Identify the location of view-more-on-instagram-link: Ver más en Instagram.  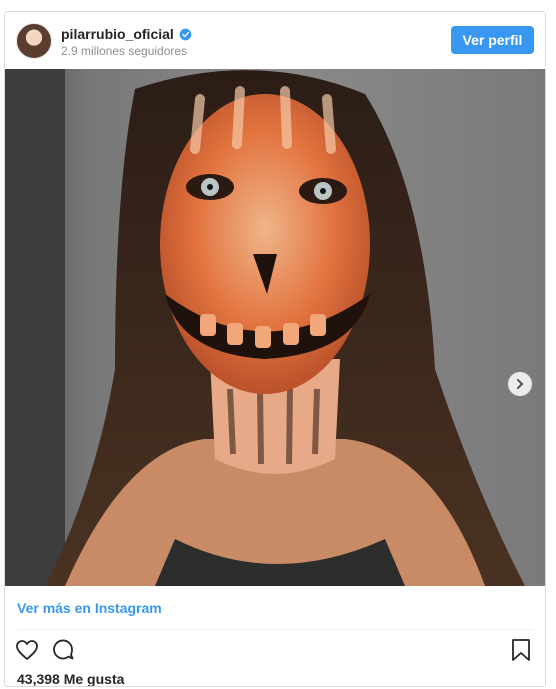
(89, 608).